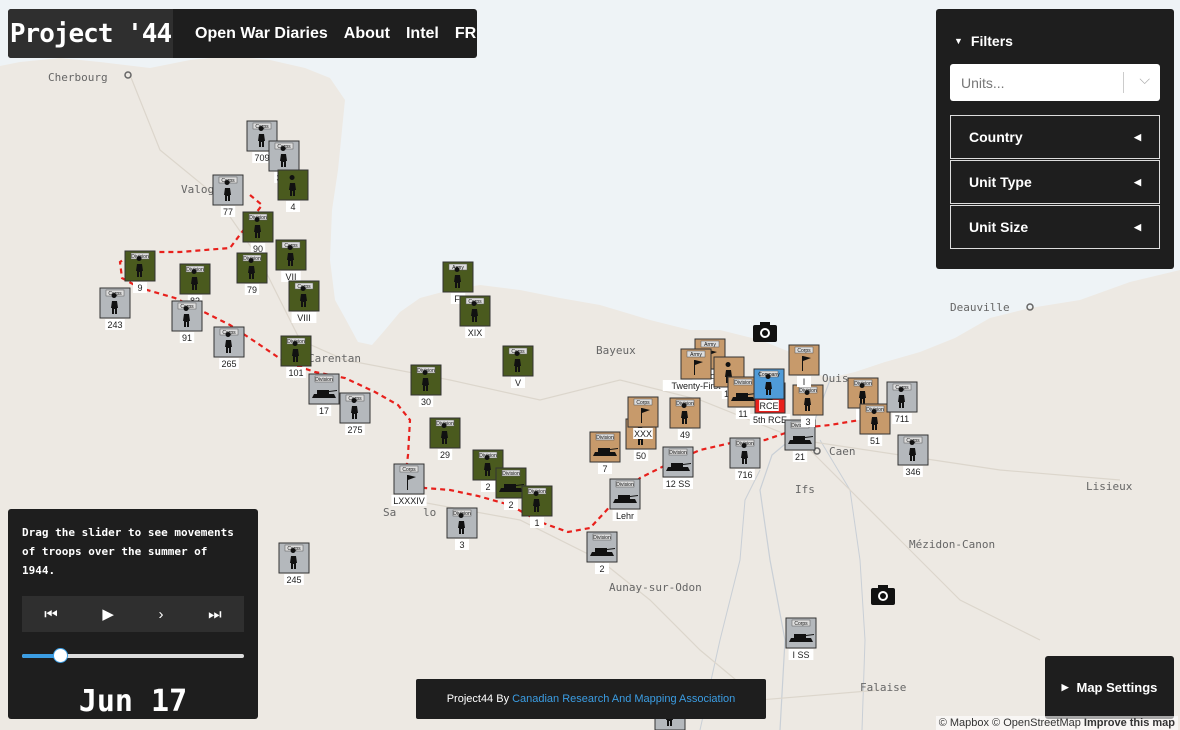 The height and width of the screenshot is (730, 1180). What do you see at coordinates (187, 338) in the screenshot?
I see `unit-label: 91` at bounding box center [187, 338].